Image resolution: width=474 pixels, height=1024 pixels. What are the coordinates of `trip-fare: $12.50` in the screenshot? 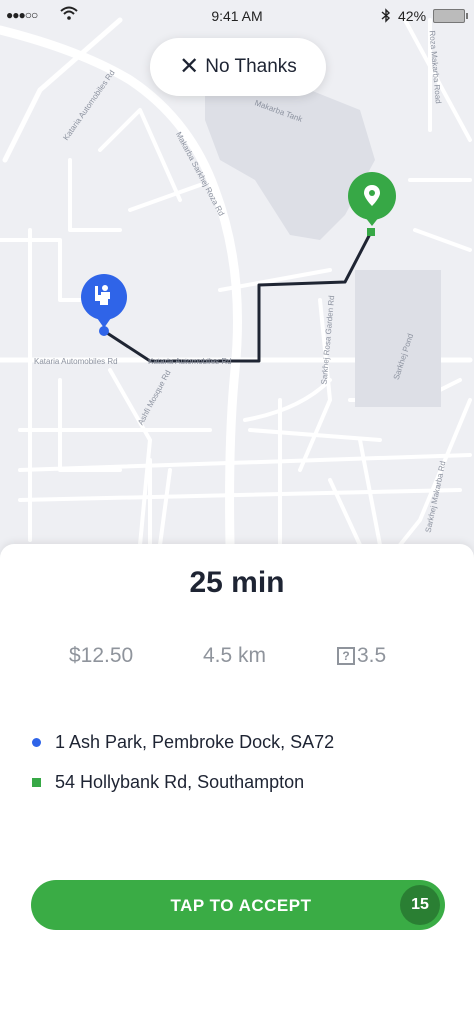 It's located at (101, 655).